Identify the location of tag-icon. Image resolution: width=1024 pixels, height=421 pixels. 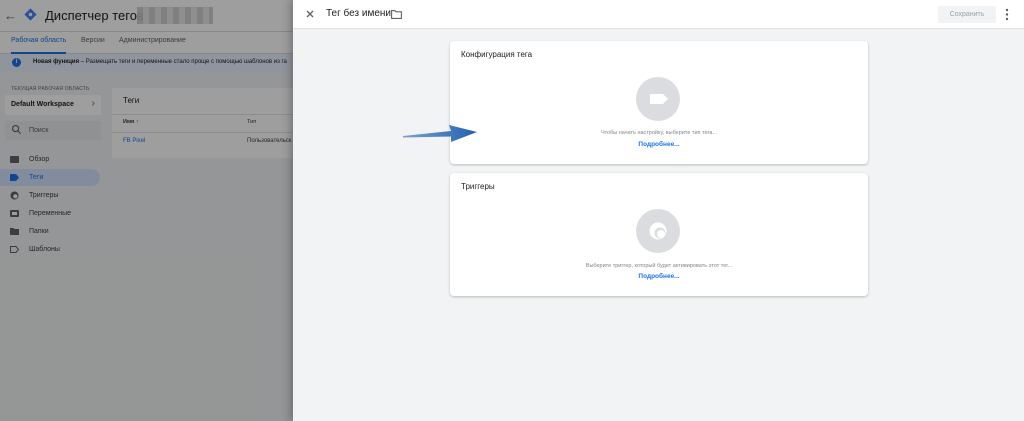
(659, 99).